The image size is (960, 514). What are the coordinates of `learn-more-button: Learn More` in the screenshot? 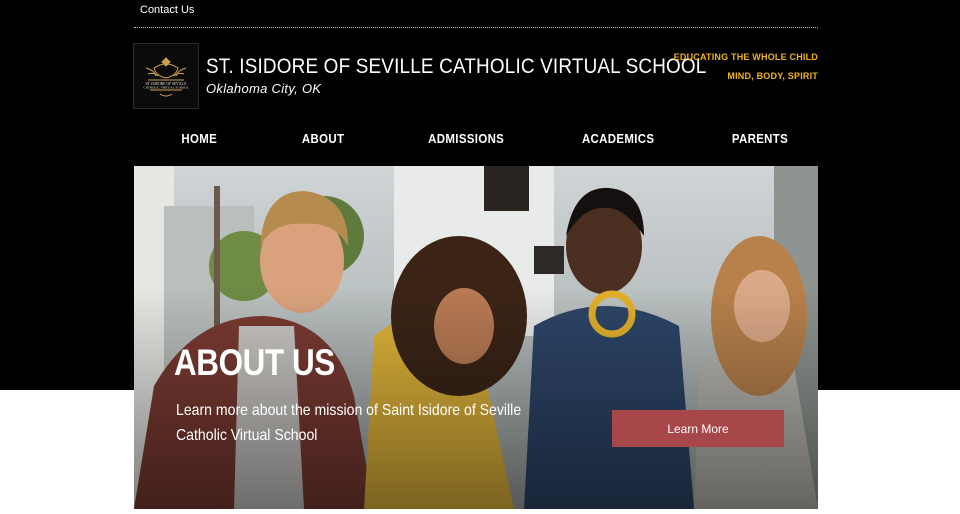 It's located at (698, 428).